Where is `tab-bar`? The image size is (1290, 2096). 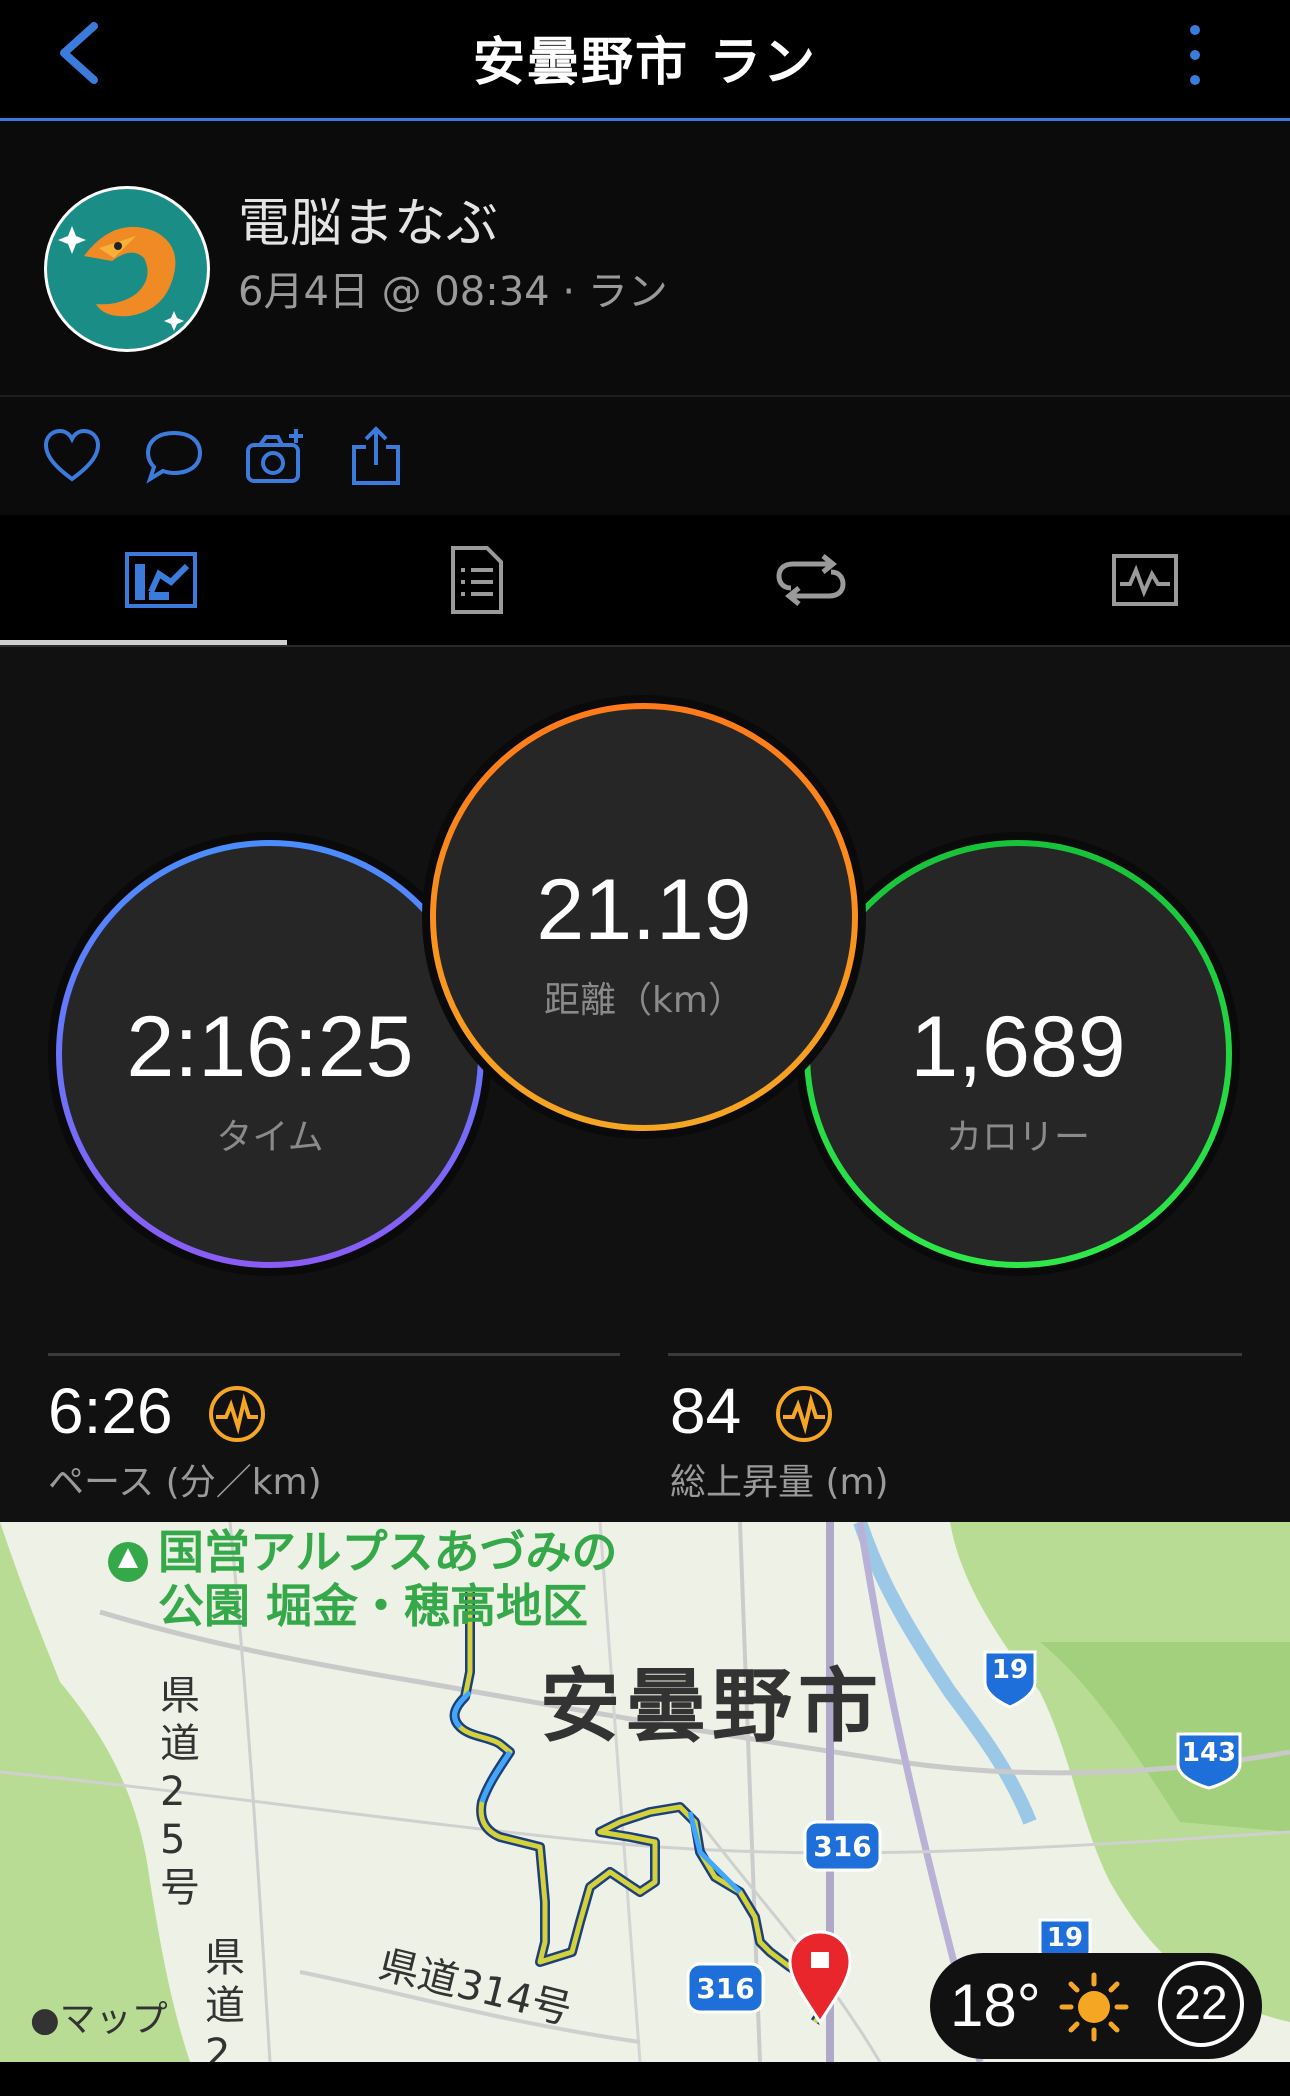 tab-bar is located at coordinates (645, 581).